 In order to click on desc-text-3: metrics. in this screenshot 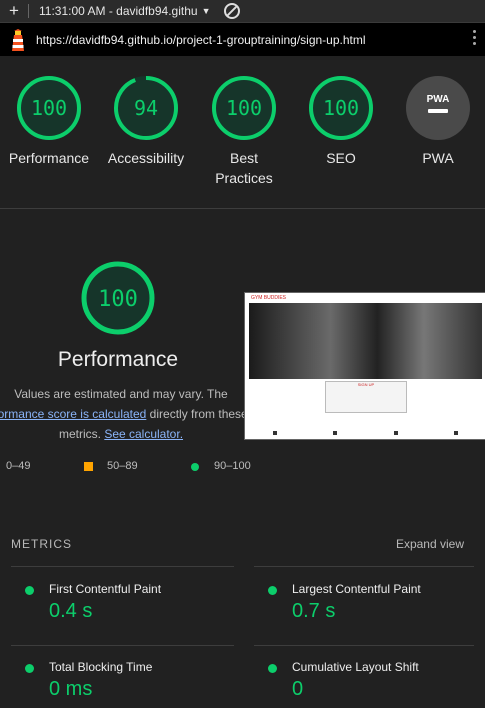, I will do `click(81, 434)`.